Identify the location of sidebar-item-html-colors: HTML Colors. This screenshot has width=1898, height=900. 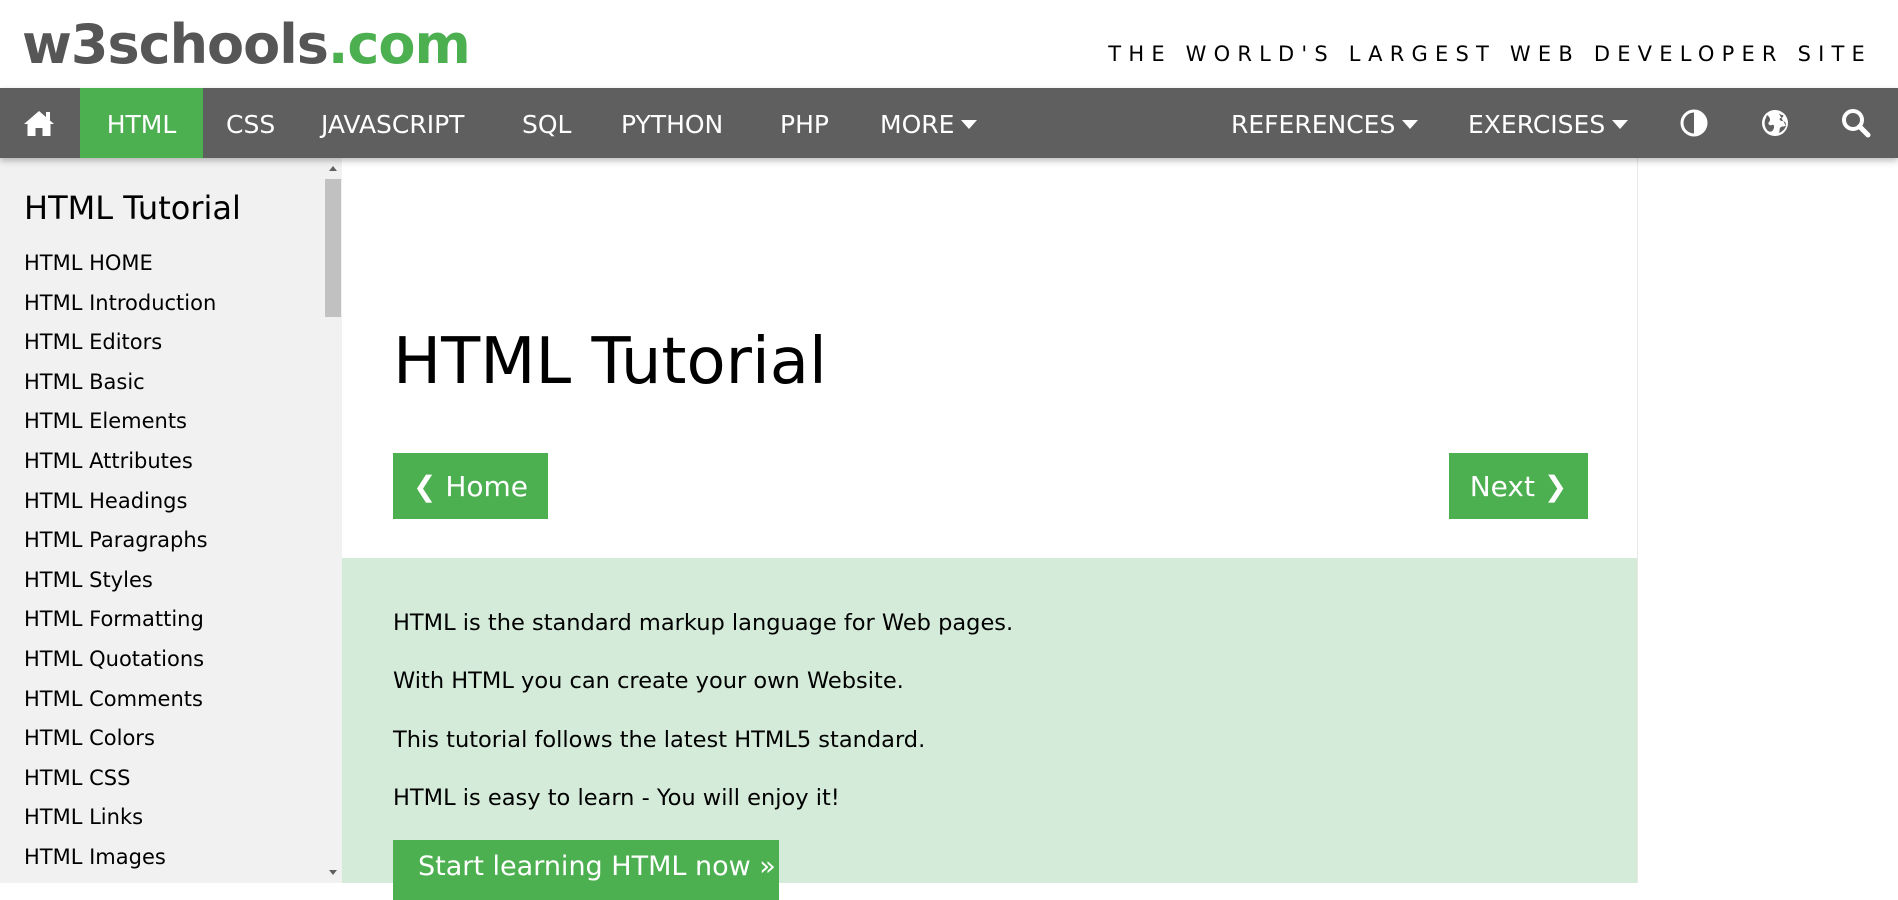
(120, 739).